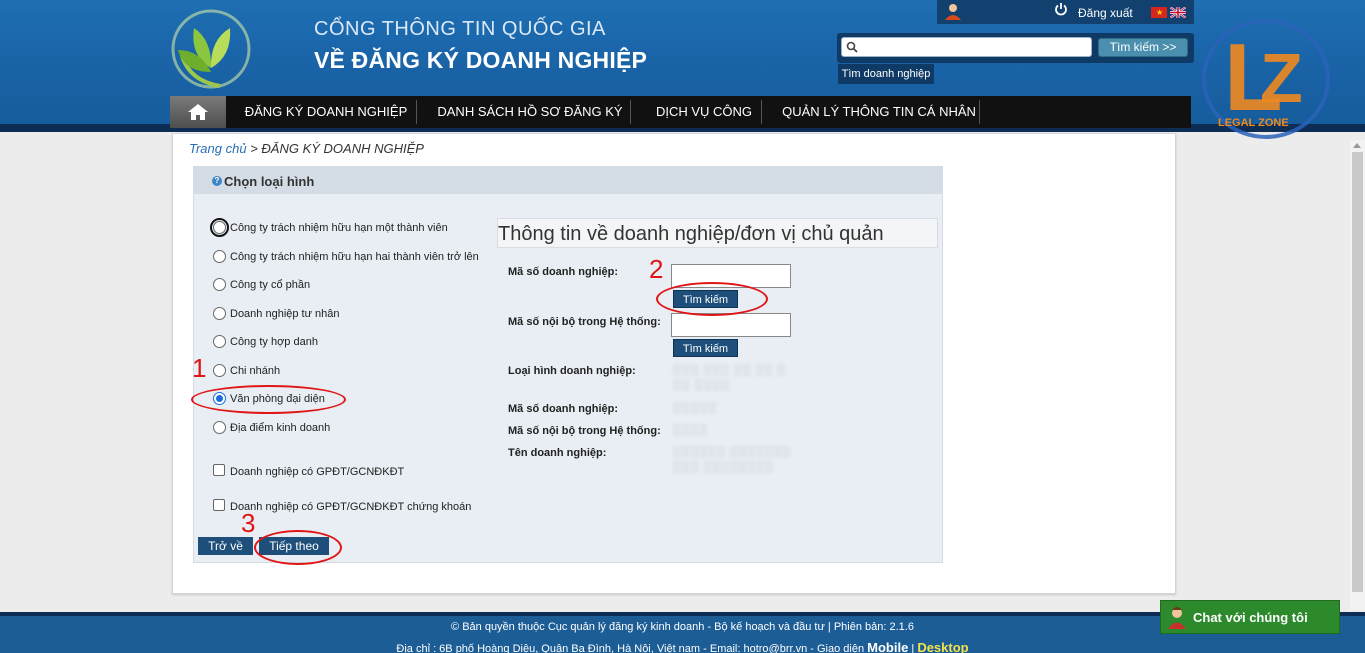 Image resolution: width=1365 pixels, height=653 pixels. Describe the element at coordinates (219, 470) in the screenshot. I see `checkbox-investment-license` at that location.